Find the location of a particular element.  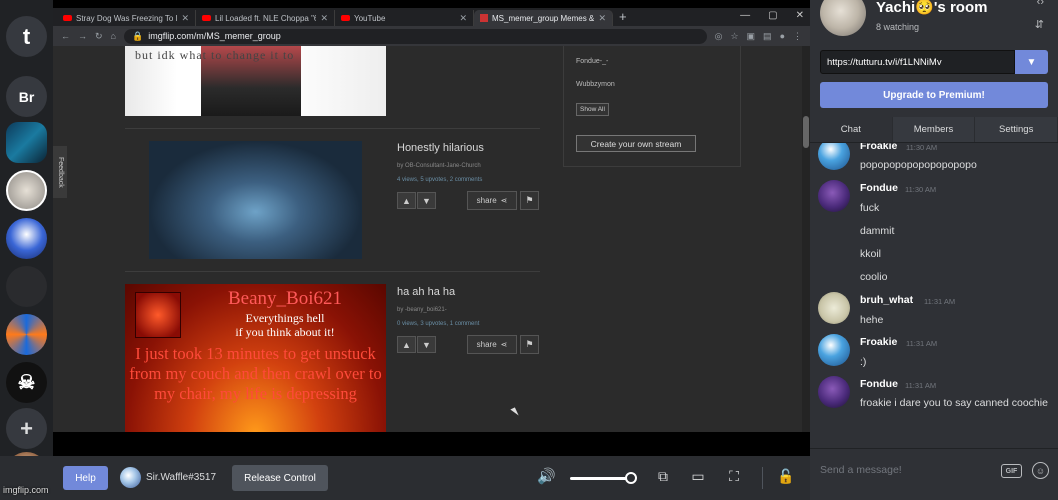

tab-members: Members is located at coordinates (934, 129).